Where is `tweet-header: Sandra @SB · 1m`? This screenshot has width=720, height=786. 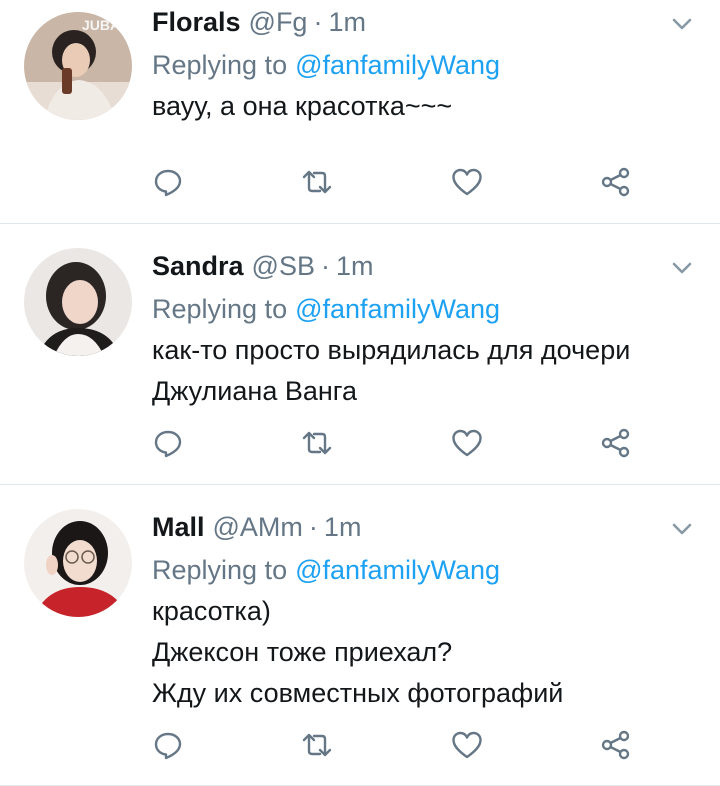 tweet-header: Sandra @SB · 1m is located at coordinates (424, 266).